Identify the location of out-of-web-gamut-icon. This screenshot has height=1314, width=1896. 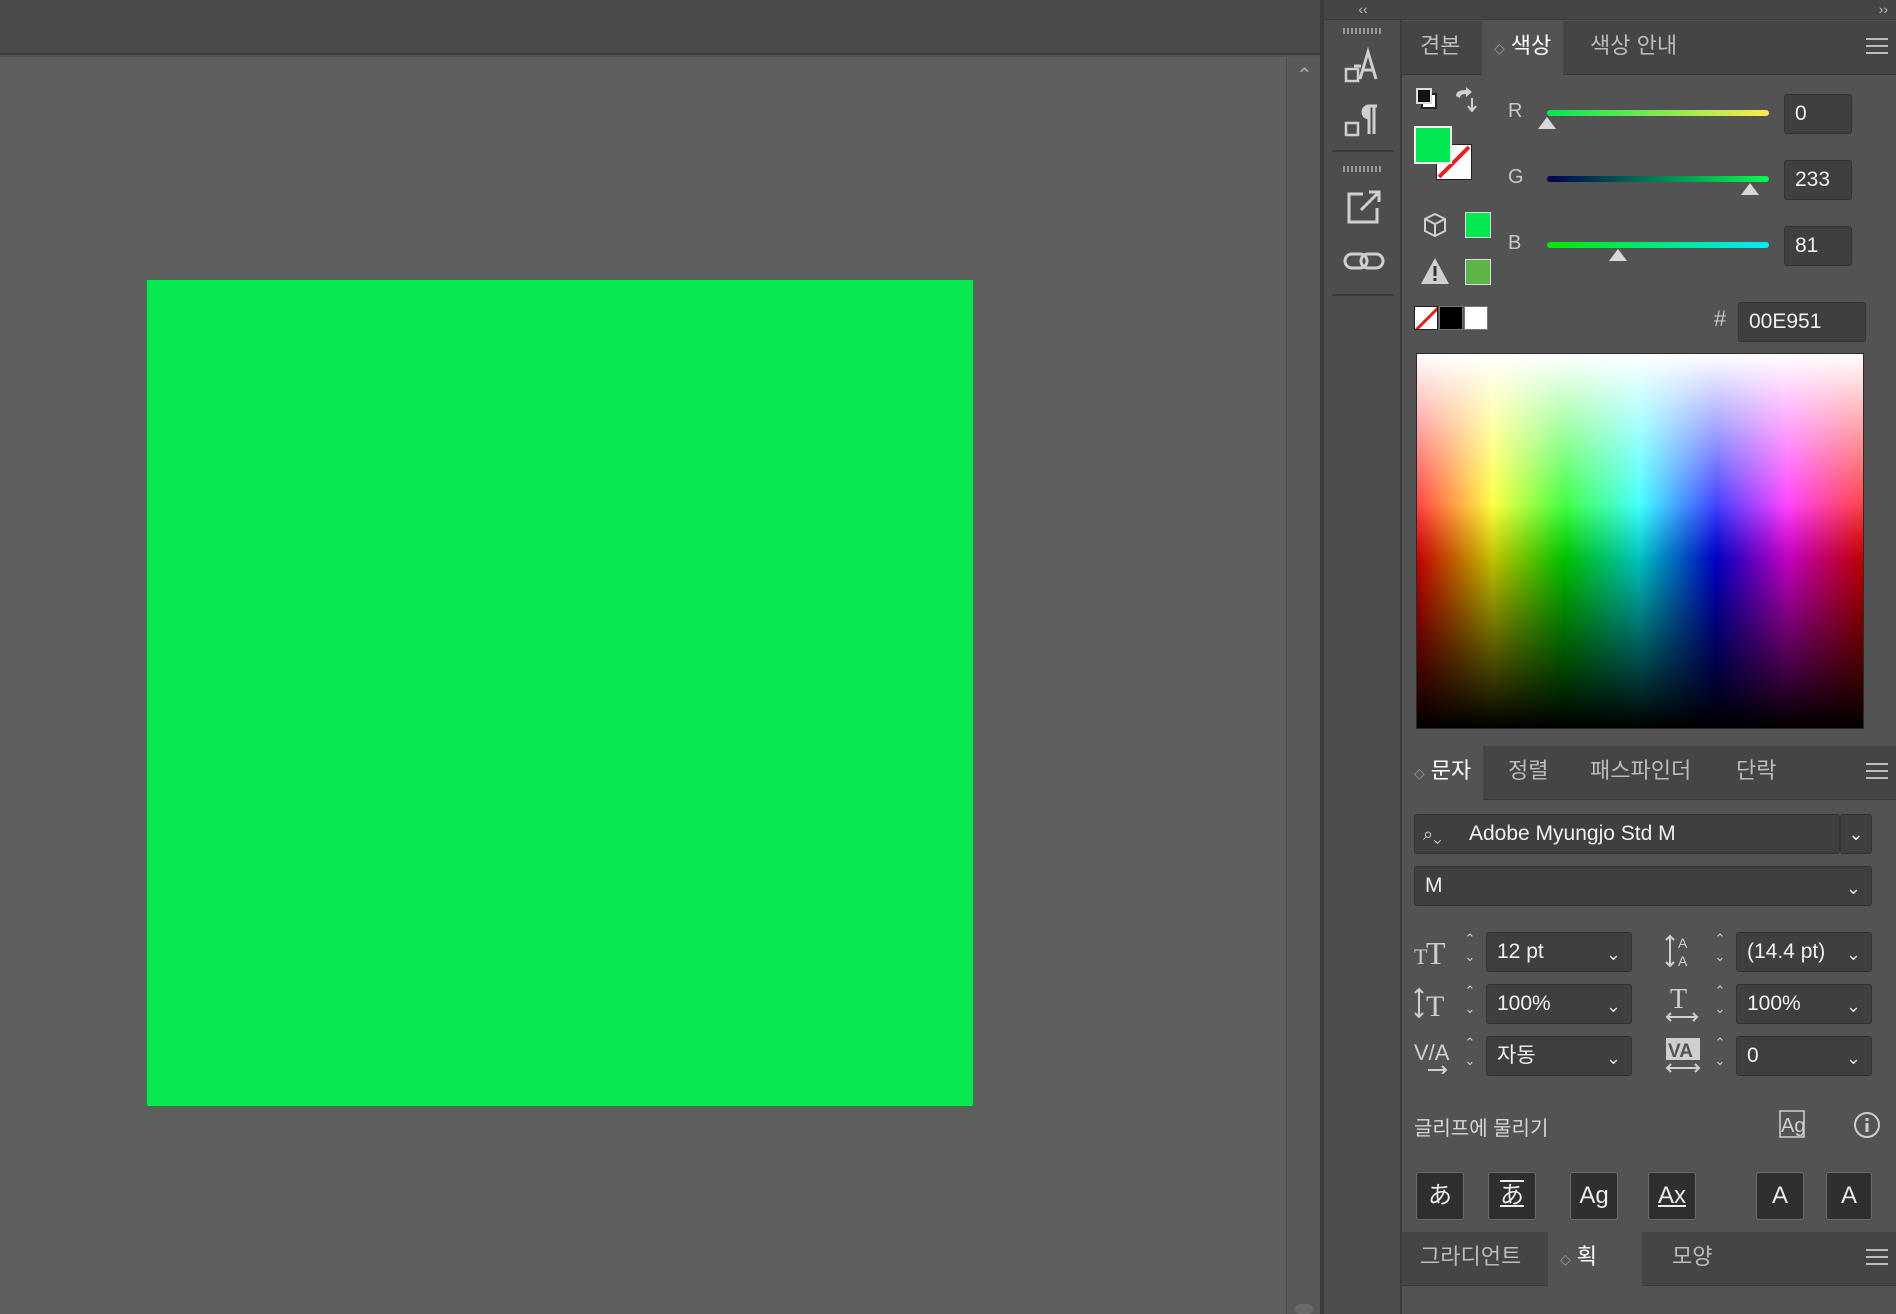
(1435, 225).